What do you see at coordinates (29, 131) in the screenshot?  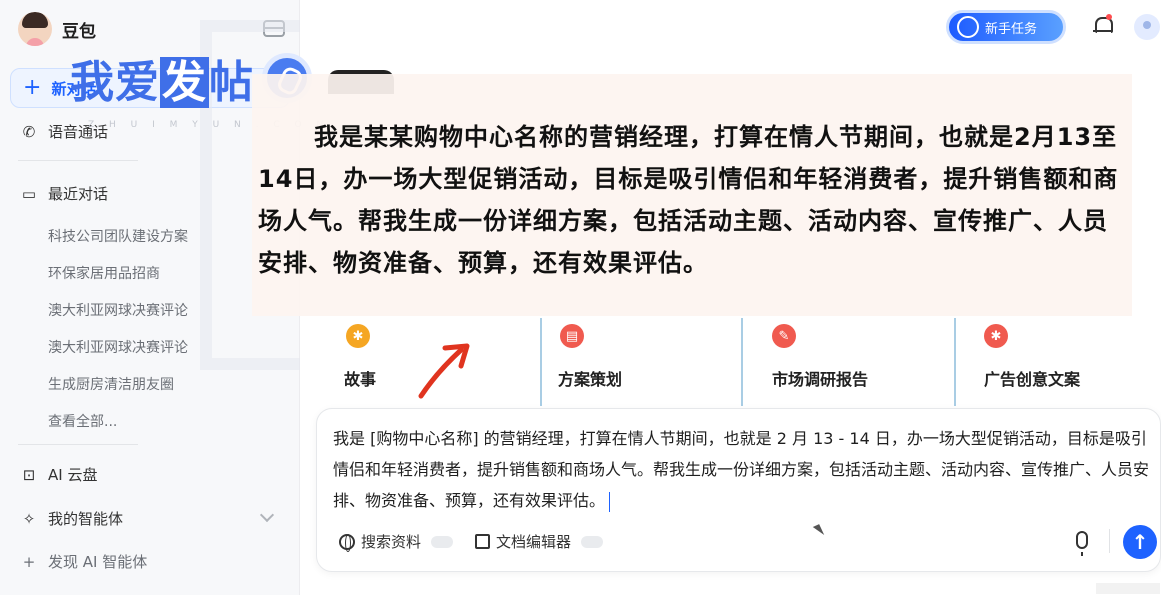 I see `phone-icon: ✆` at bounding box center [29, 131].